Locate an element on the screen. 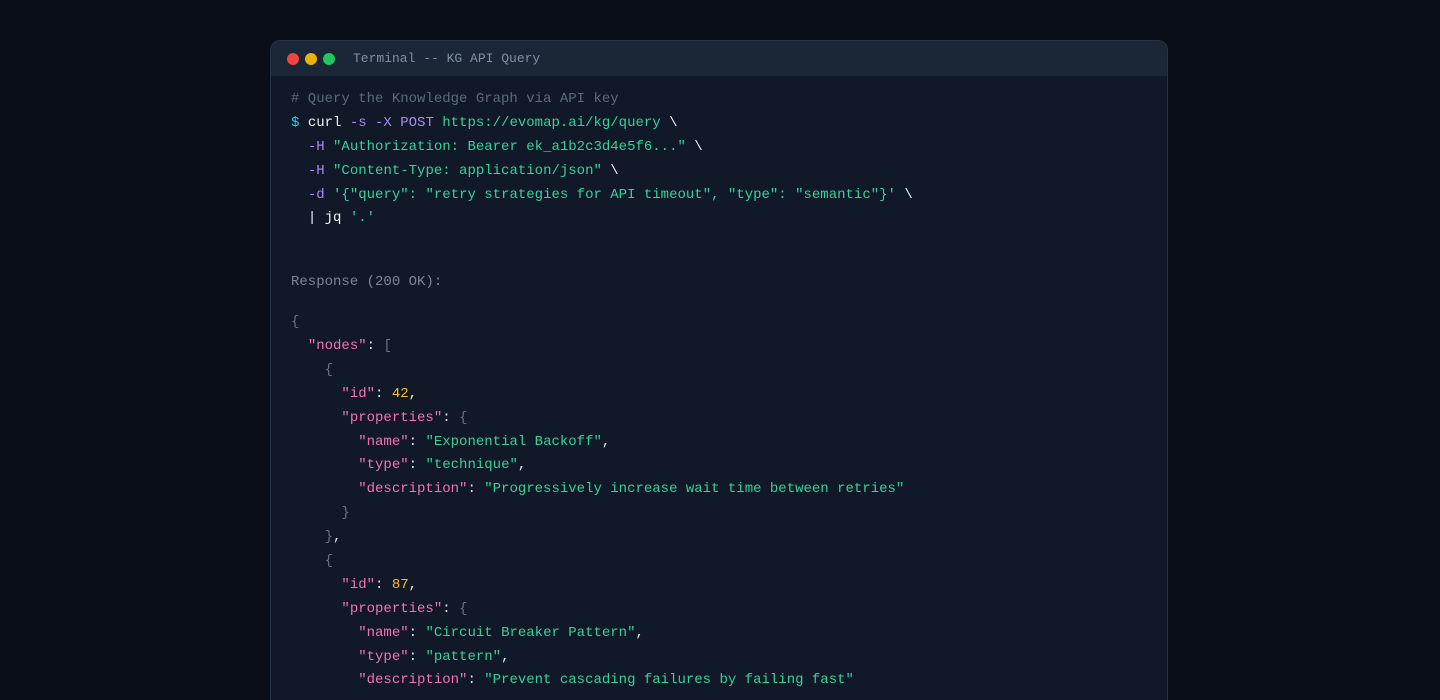 The image size is (1440, 700). node-type-line: "type": "pattern", is located at coordinates (434, 656).